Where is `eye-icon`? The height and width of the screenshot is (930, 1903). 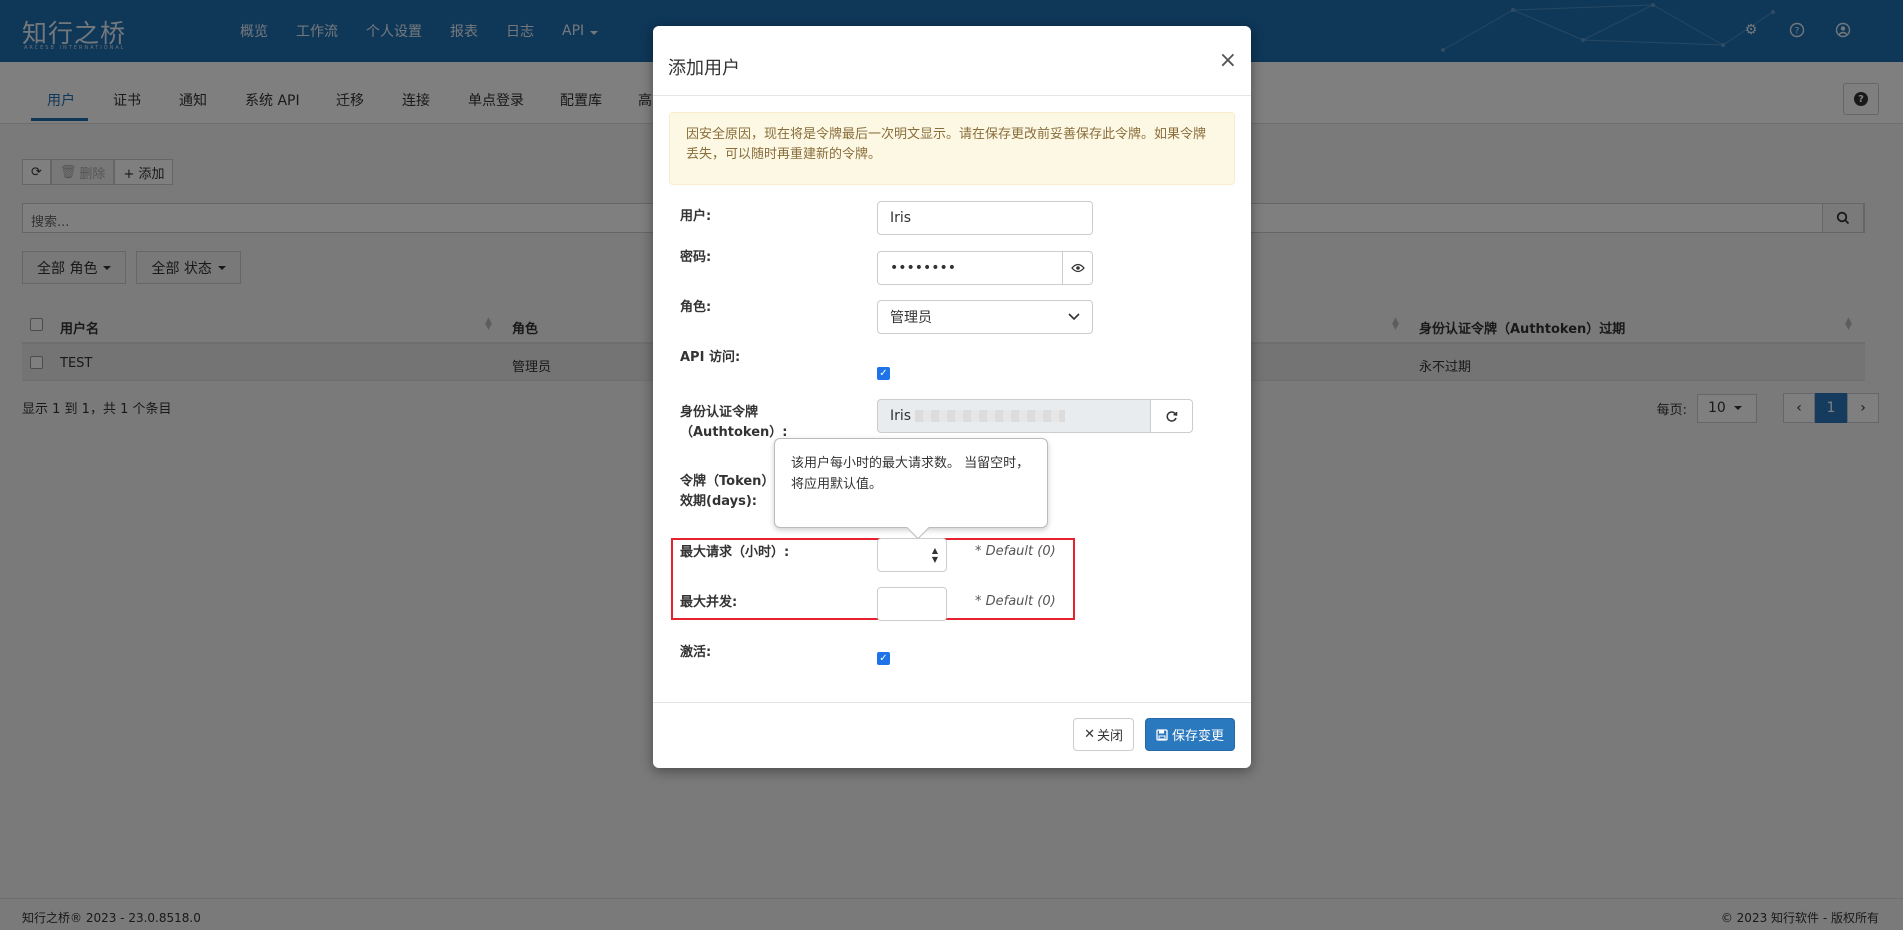 eye-icon is located at coordinates (1077, 268).